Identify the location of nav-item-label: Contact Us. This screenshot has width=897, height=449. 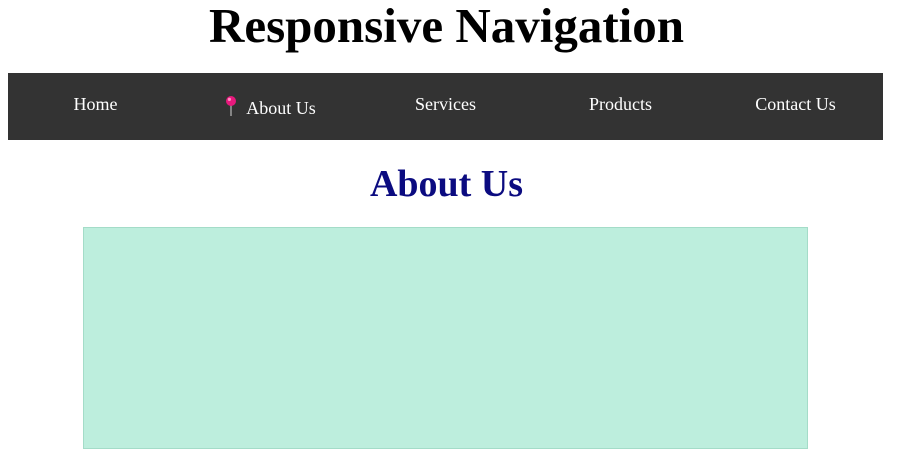
(795, 104).